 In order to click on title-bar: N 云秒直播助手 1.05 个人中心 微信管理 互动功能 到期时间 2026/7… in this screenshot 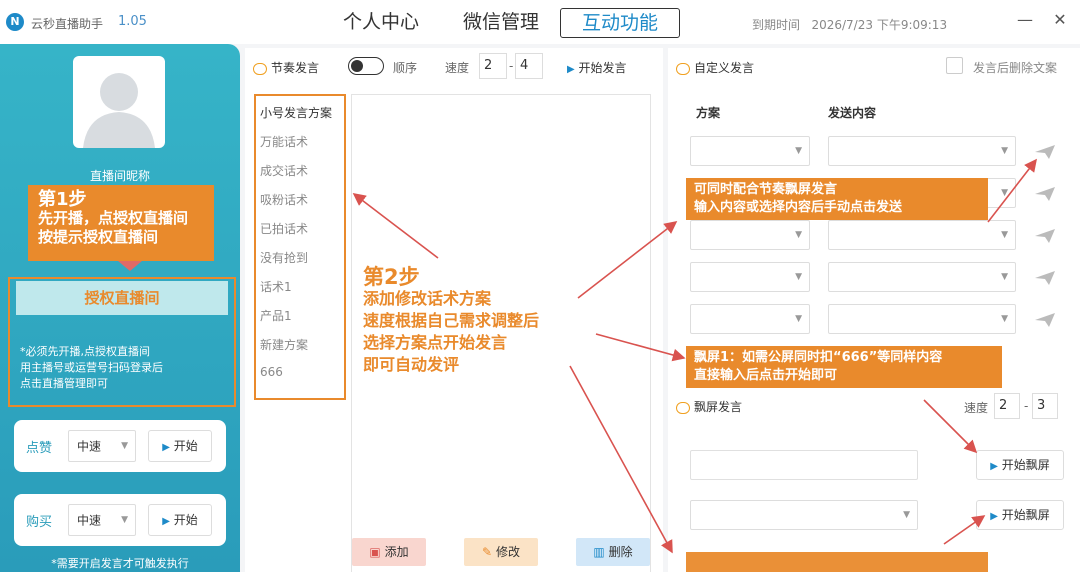, I will do `click(540, 22)`.